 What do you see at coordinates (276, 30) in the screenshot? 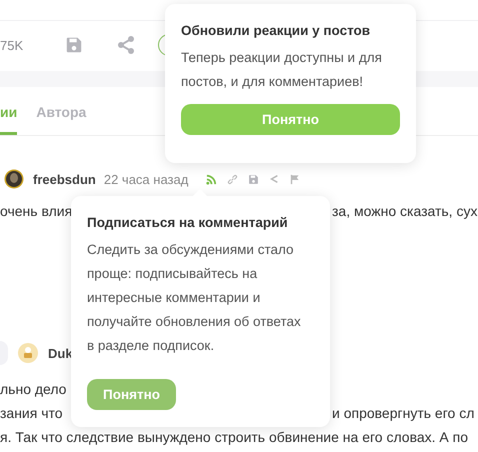
I see `tooltip-title: Обновили реакции у постов` at bounding box center [276, 30].